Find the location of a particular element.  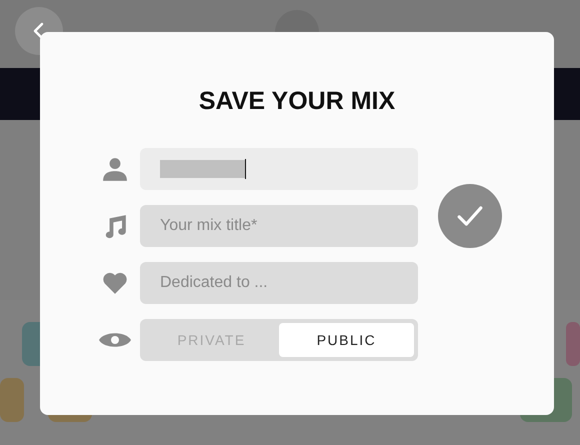

input-field is located at coordinates (279, 169).